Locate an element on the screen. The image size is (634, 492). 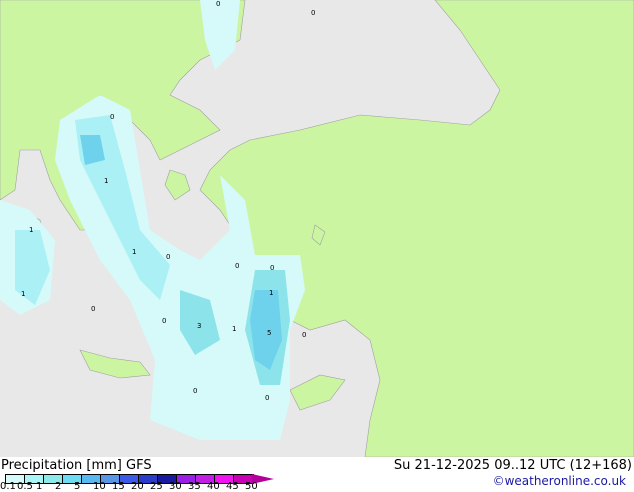
scale-tick-label: 50 is located at coordinates (251, 486).